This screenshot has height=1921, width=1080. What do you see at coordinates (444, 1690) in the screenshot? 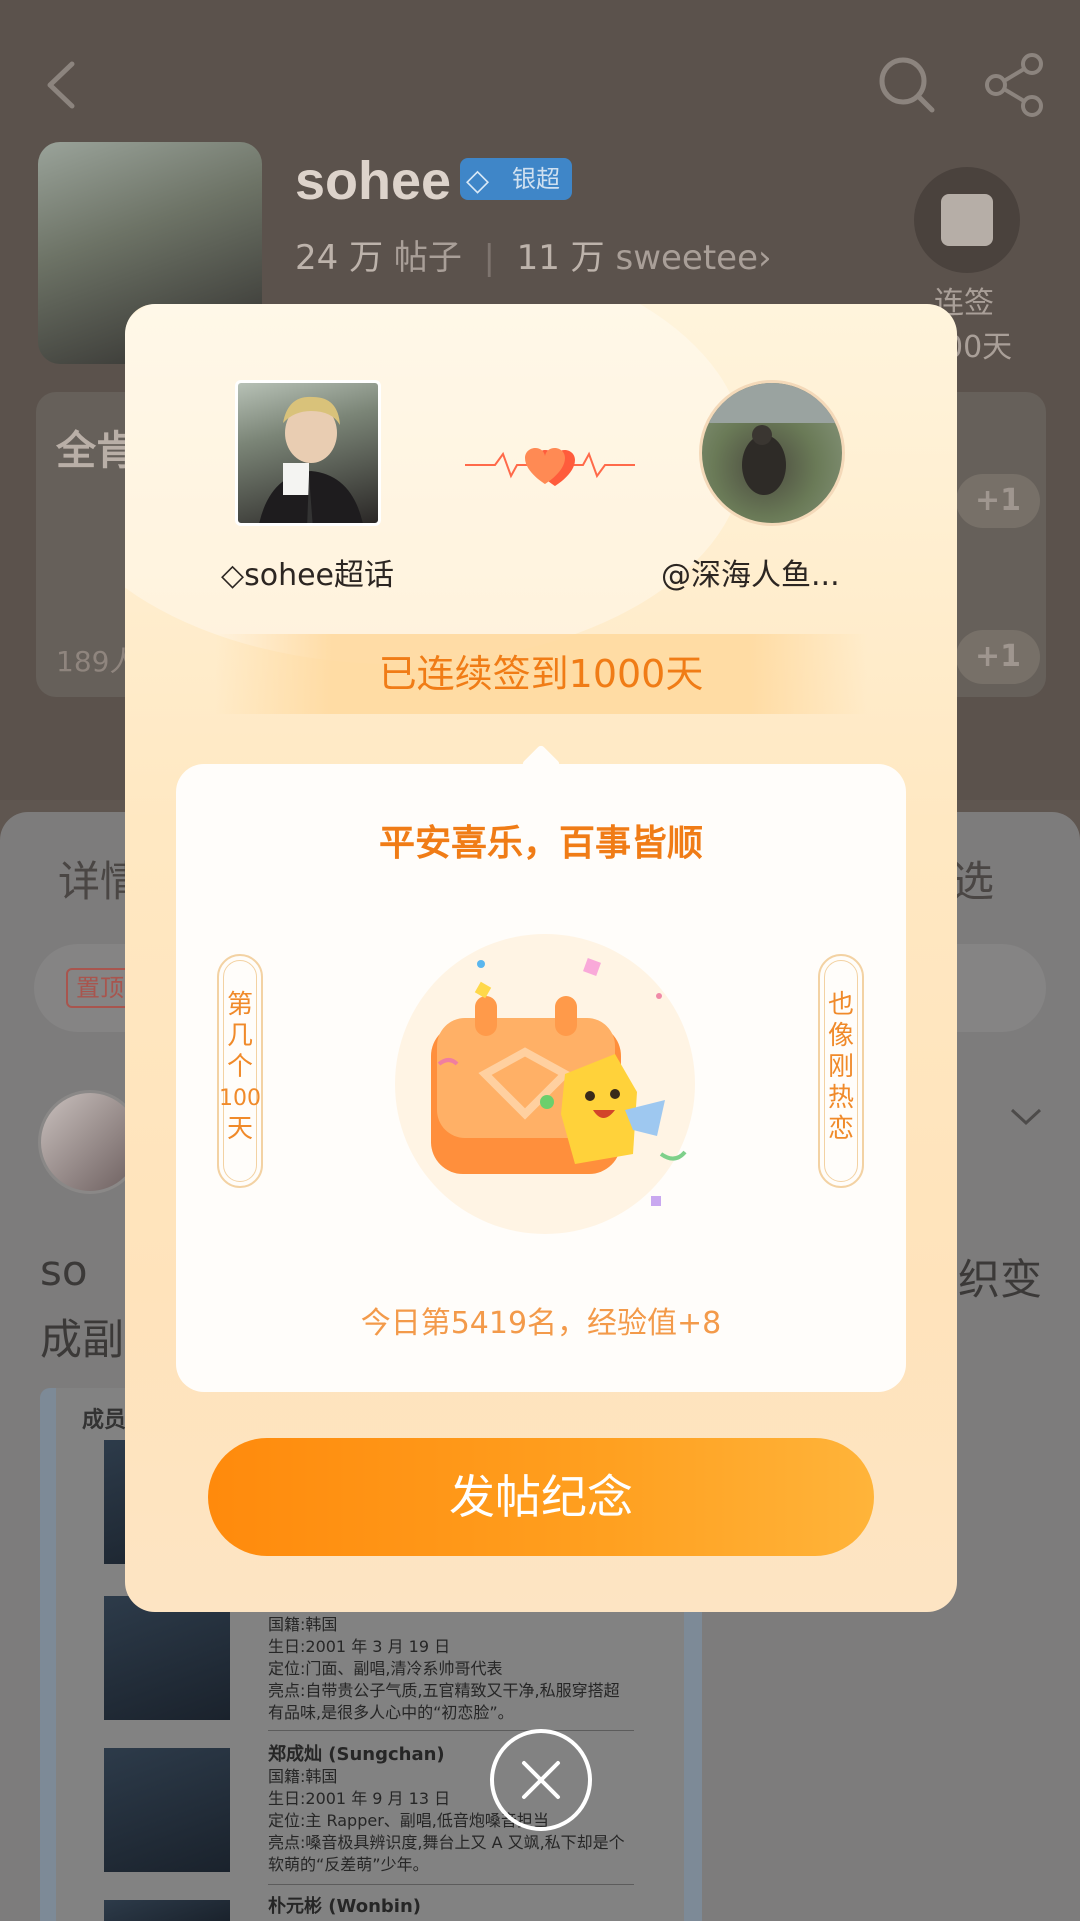
I see `member-line: 亮点:自带贵公子气质,五官精致又干净,私服穿搭超` at bounding box center [444, 1690].